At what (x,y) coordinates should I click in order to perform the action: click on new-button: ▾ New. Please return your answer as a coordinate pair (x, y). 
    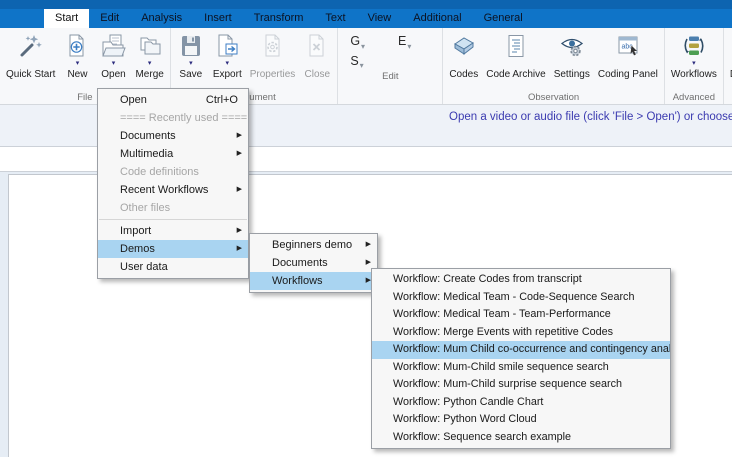
    Looking at the image, I should click on (77, 55).